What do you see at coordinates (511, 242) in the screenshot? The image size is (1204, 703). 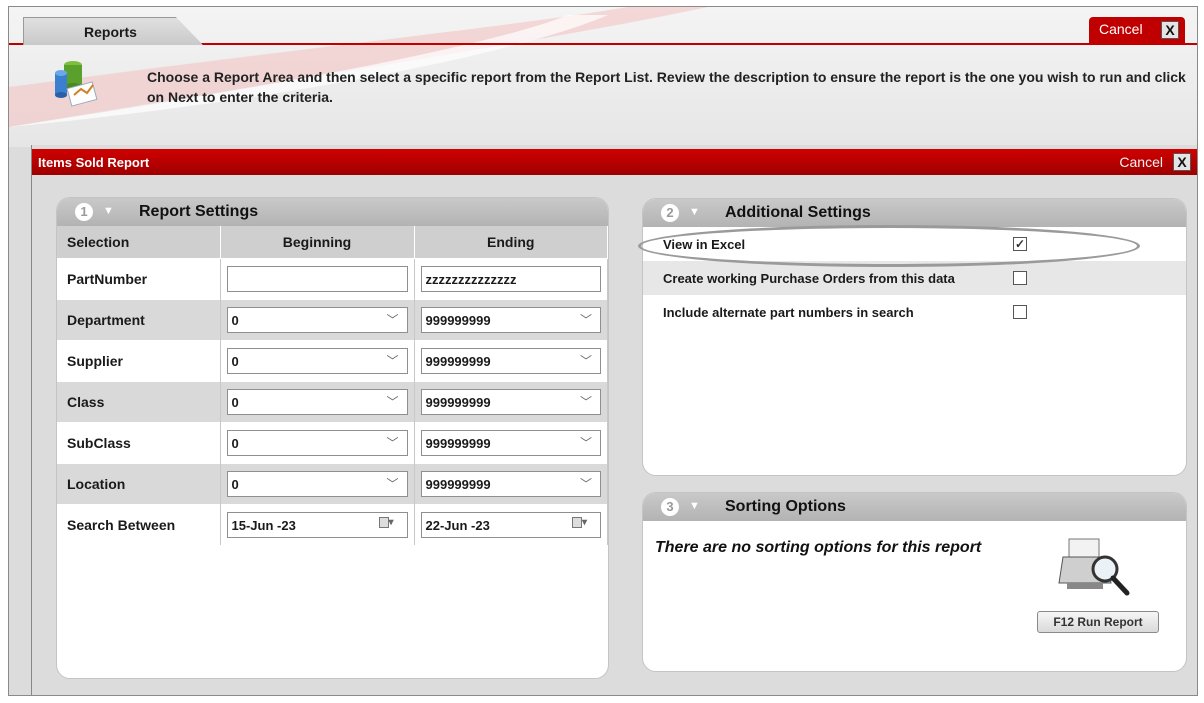 I see `column-header-ending: Ending` at bounding box center [511, 242].